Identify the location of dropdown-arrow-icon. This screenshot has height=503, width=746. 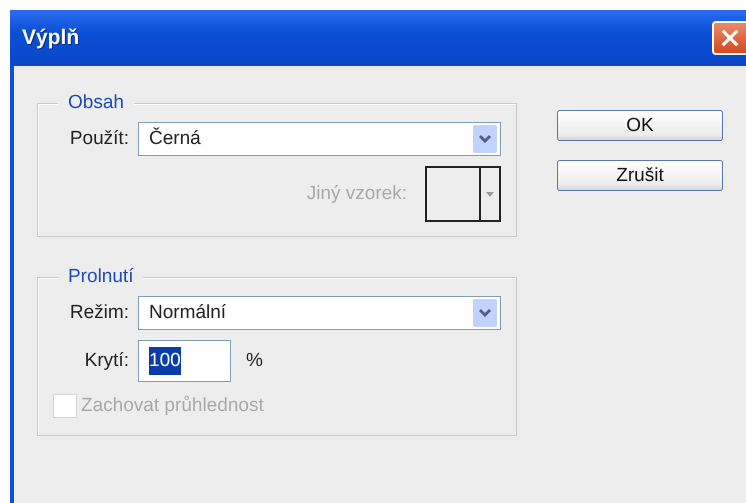
(490, 194).